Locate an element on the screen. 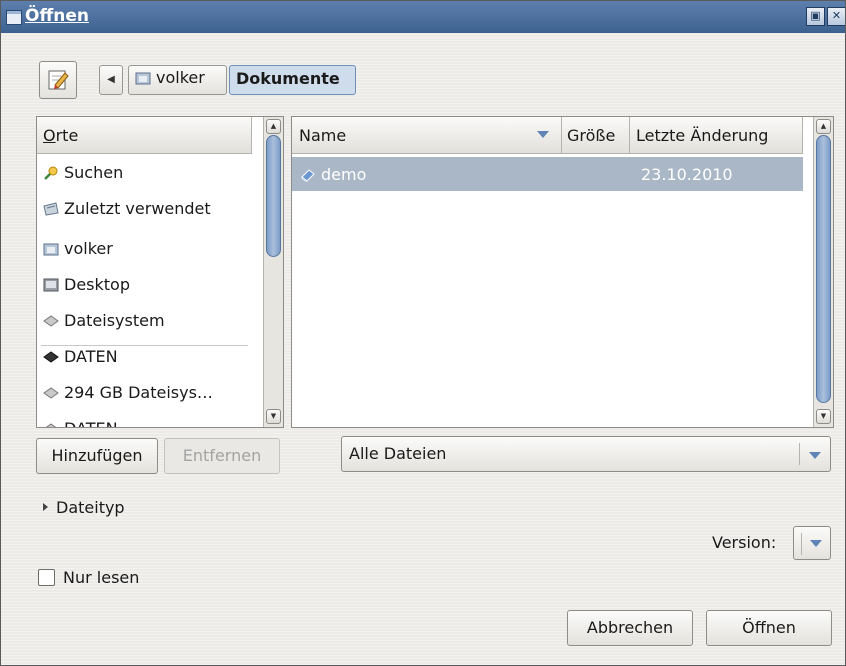 Image resolution: width=846 pixels, height=666 pixels. column-size-label: Größe is located at coordinates (591, 135).